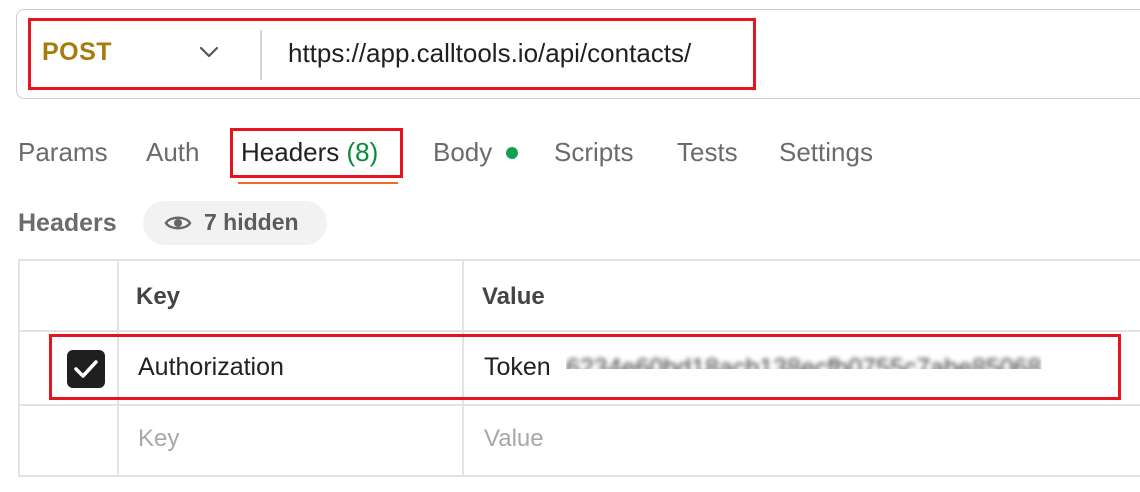 The width and height of the screenshot is (1140, 492). Describe the element at coordinates (579, 476) in the screenshot. I see `table-bottom-border` at that location.